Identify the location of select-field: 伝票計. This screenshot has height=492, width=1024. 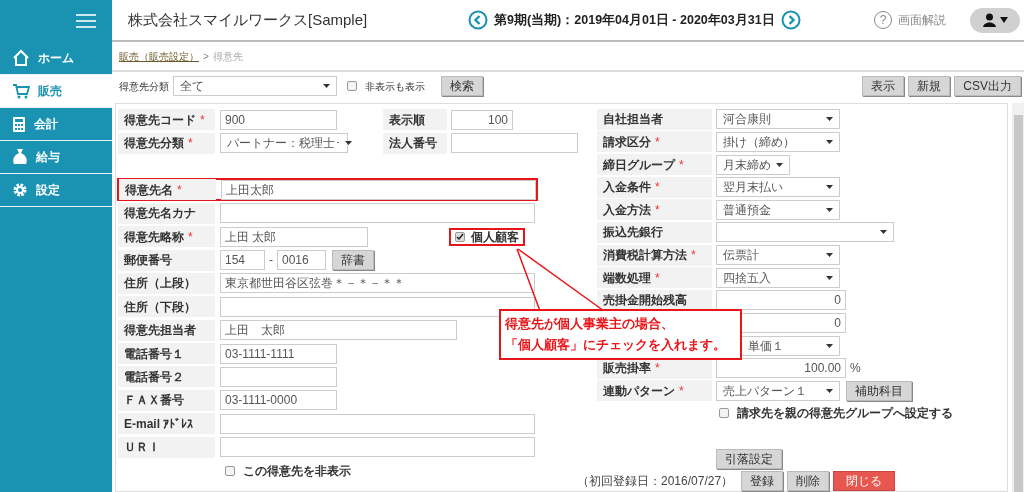
(778, 255).